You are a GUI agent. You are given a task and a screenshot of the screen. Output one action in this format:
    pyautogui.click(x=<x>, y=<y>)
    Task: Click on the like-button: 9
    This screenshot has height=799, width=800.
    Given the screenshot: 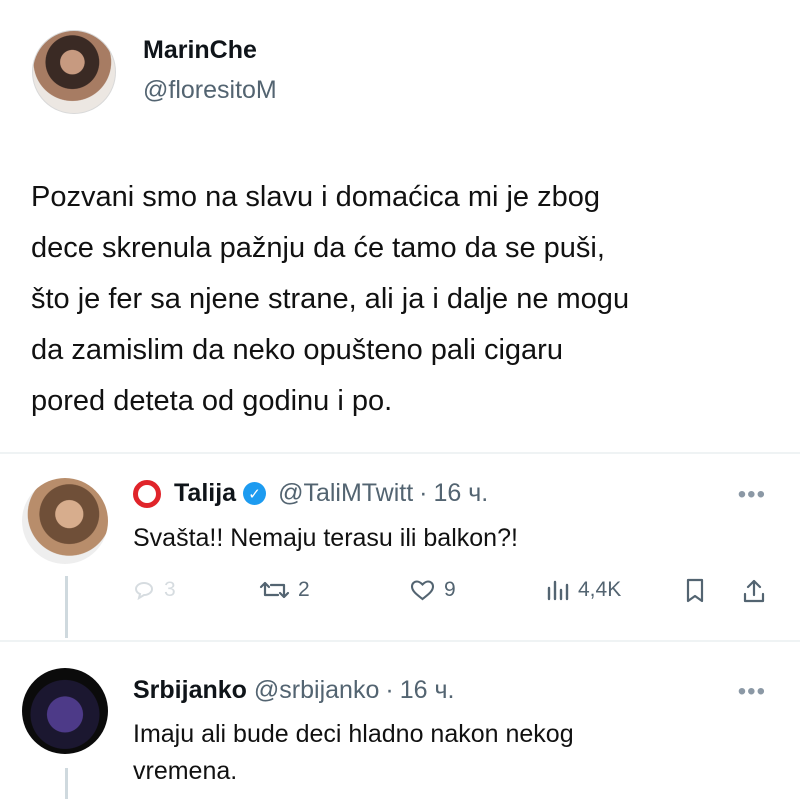 What is the action you would take?
    pyautogui.click(x=432, y=590)
    